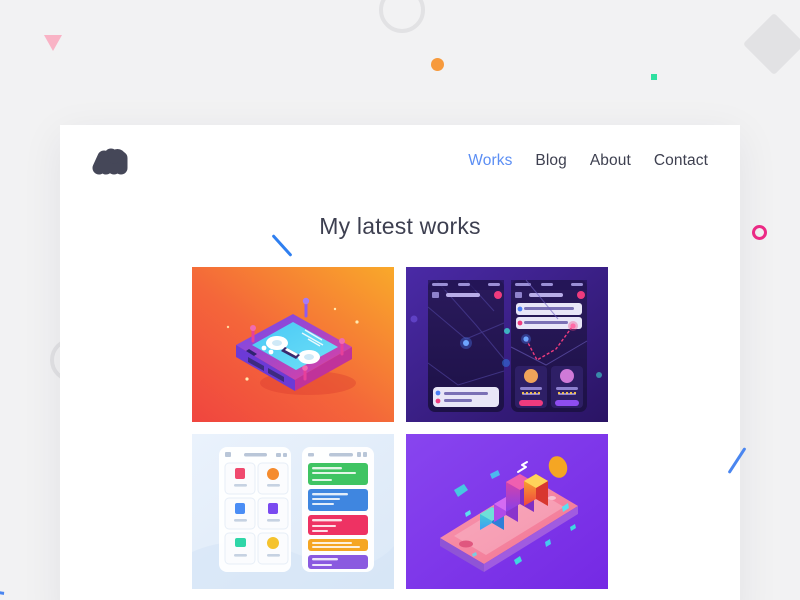  I want to click on main-navigation: Works Blog About Contact, so click(588, 161).